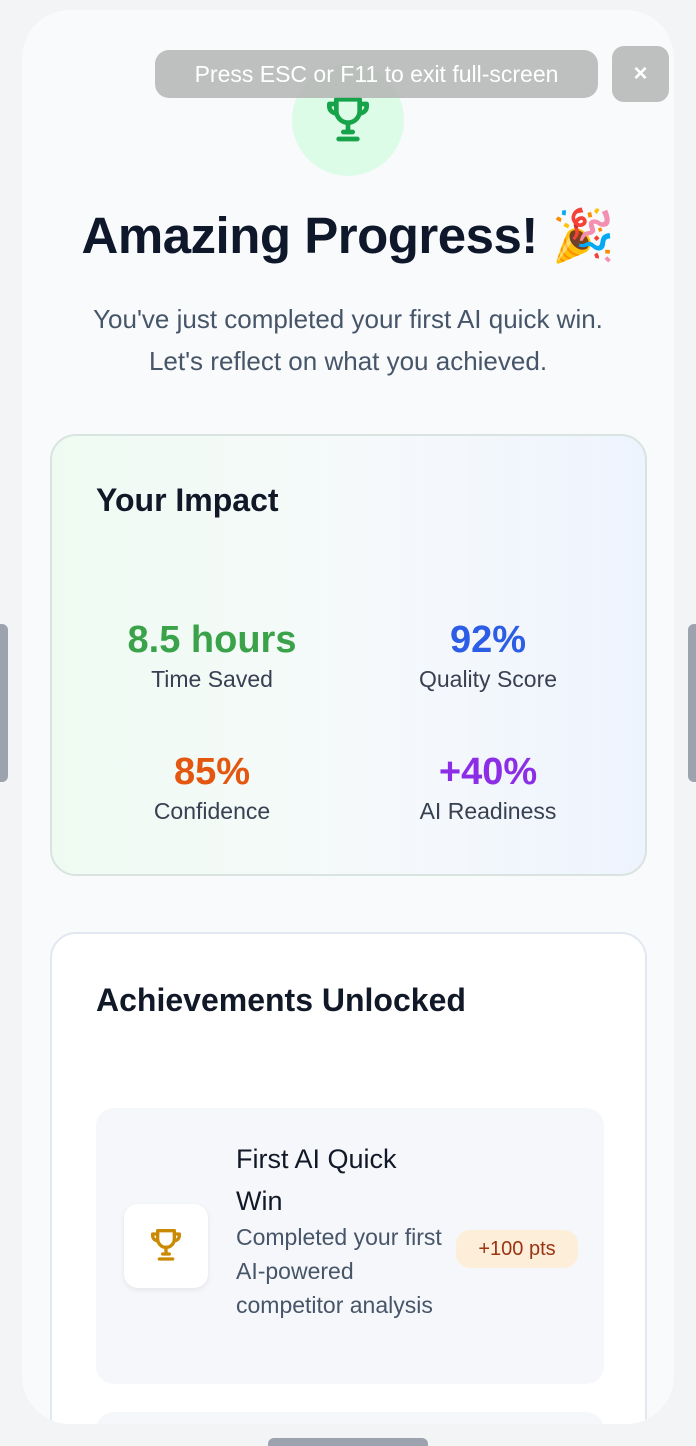  What do you see at coordinates (348, 1442) in the screenshot?
I see `bottom-drag-handle` at bounding box center [348, 1442].